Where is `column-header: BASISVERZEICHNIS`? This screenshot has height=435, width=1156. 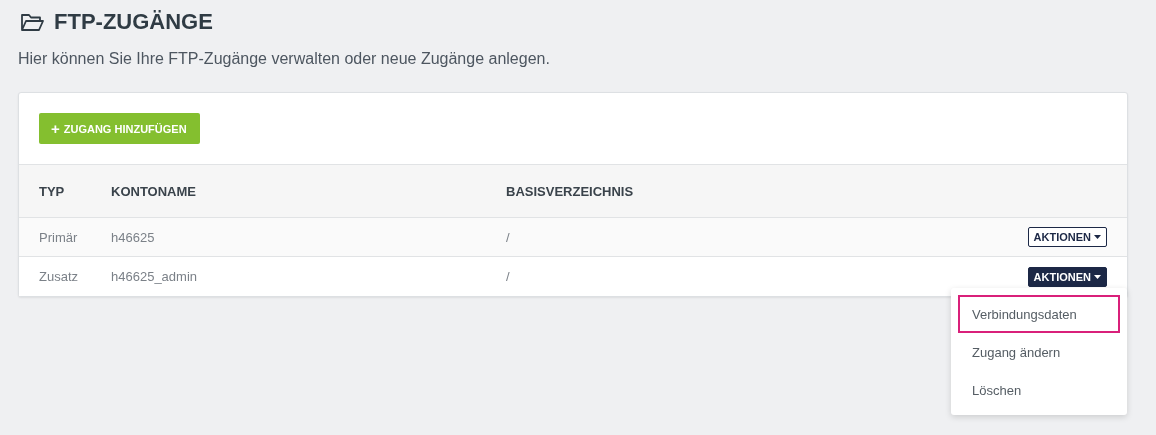 column-header: BASISVERZEICHNIS is located at coordinates (570, 191).